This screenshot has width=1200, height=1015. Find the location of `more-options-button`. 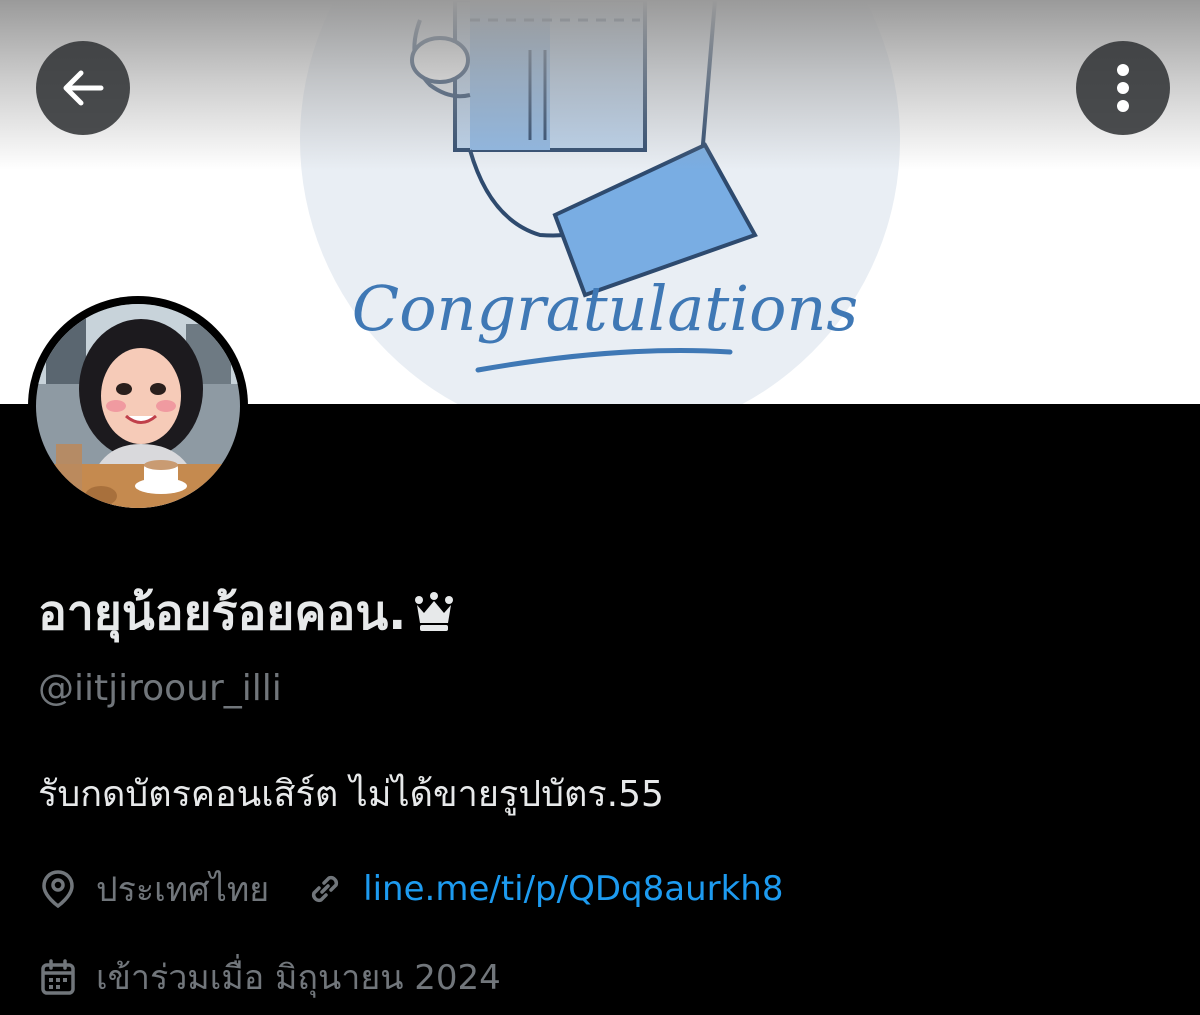

more-options-button is located at coordinates (1123, 88).